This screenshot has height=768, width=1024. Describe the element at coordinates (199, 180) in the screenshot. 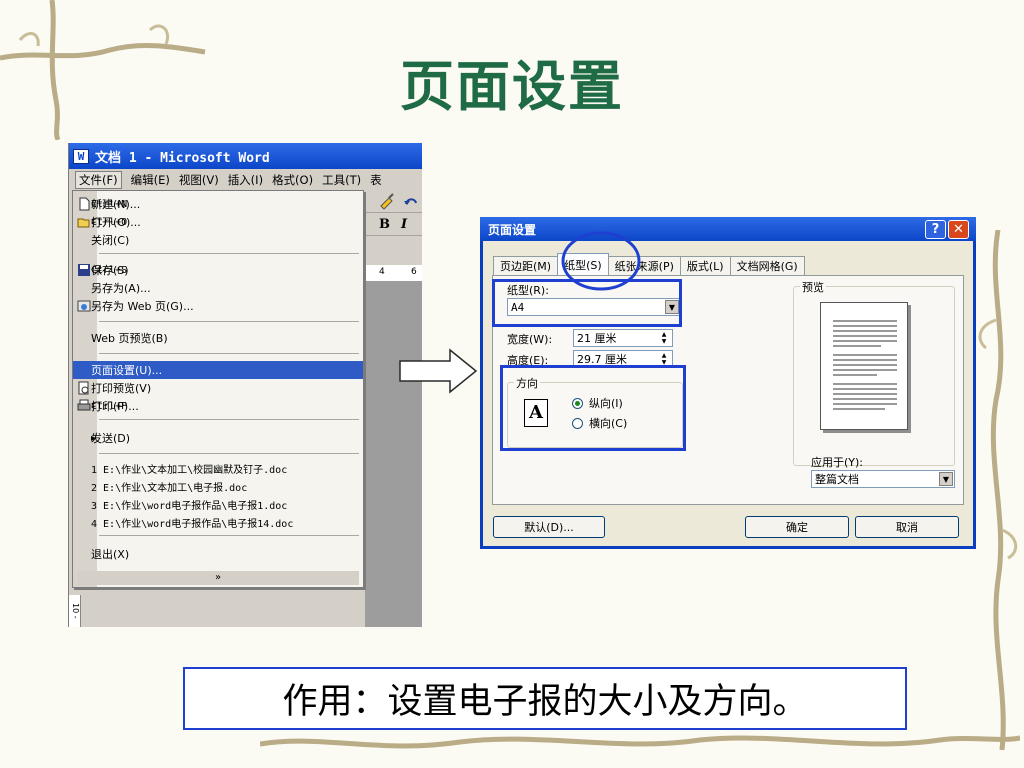

I see `menu-view: 视图(V)` at that location.